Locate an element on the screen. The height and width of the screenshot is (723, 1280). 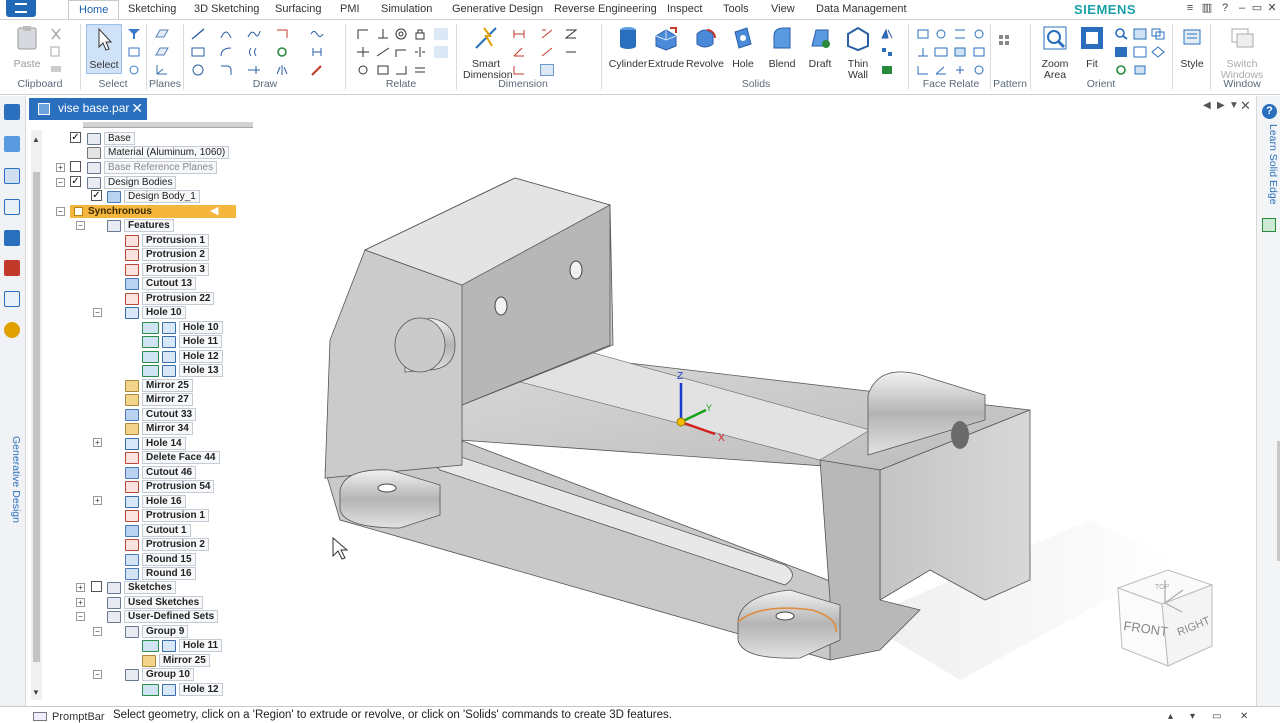
tree-item-group-9-mirror: Mirror 25 is located at coordinates (176, 660).